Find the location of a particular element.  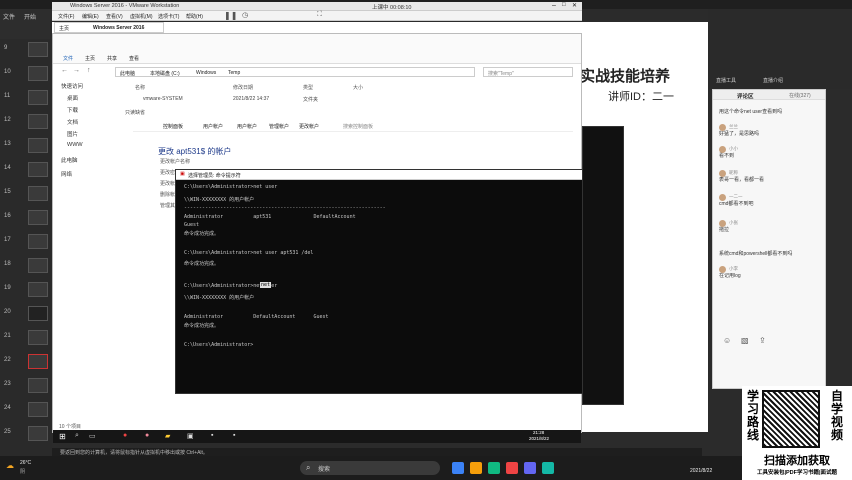

breadcrumb-item: 本地磁盘 (C:) is located at coordinates (165, 73).